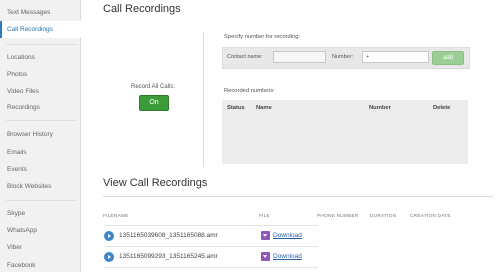  Describe the element at coordinates (338, 216) in the screenshot. I see `column-header-phone-number: PHONE NUMBER` at that location.